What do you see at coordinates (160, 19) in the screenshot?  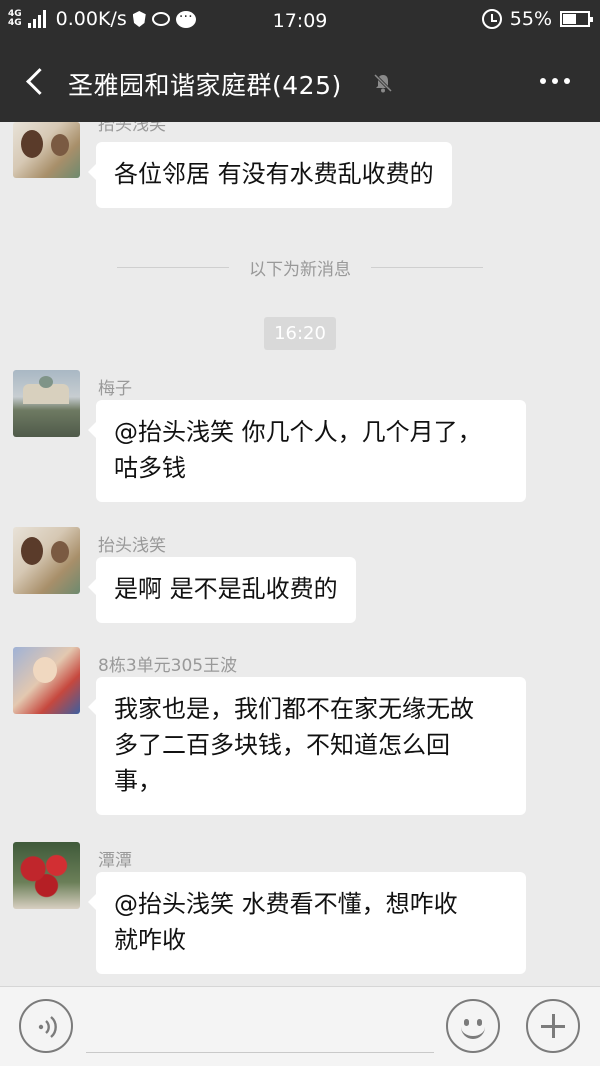 I see `weibo-icon` at bounding box center [160, 19].